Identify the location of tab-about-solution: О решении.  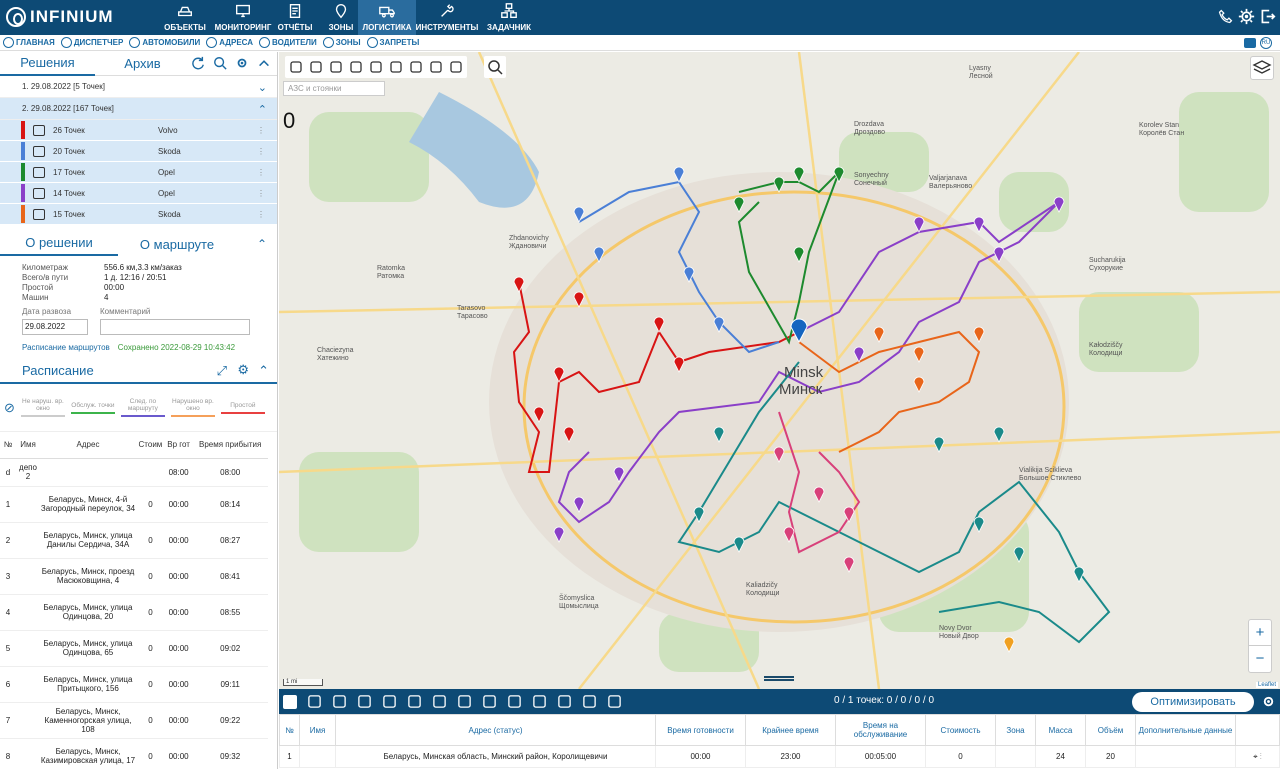
(59, 244).